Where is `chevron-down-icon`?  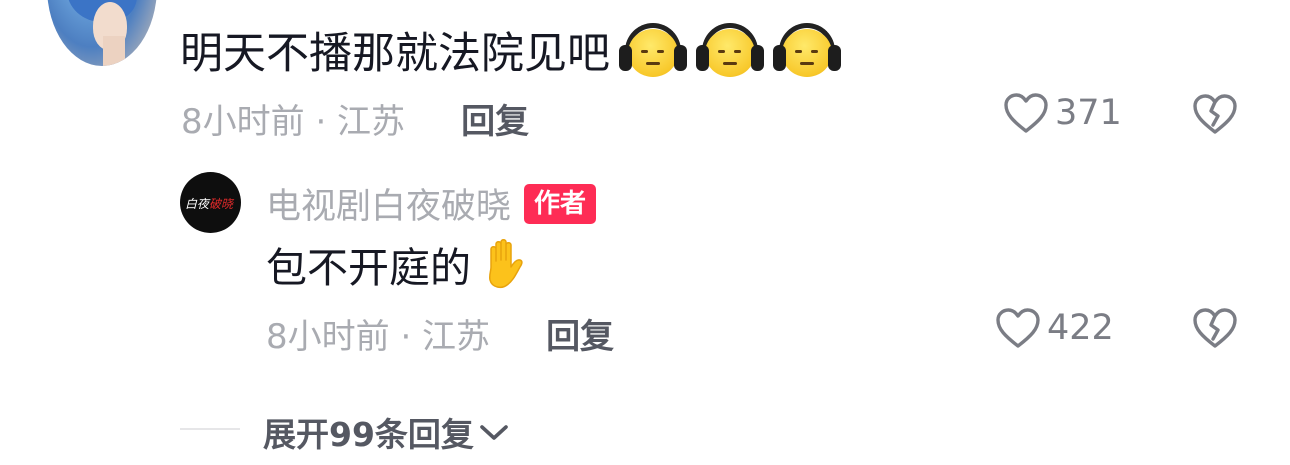
chevron-down-icon is located at coordinates (492, 432).